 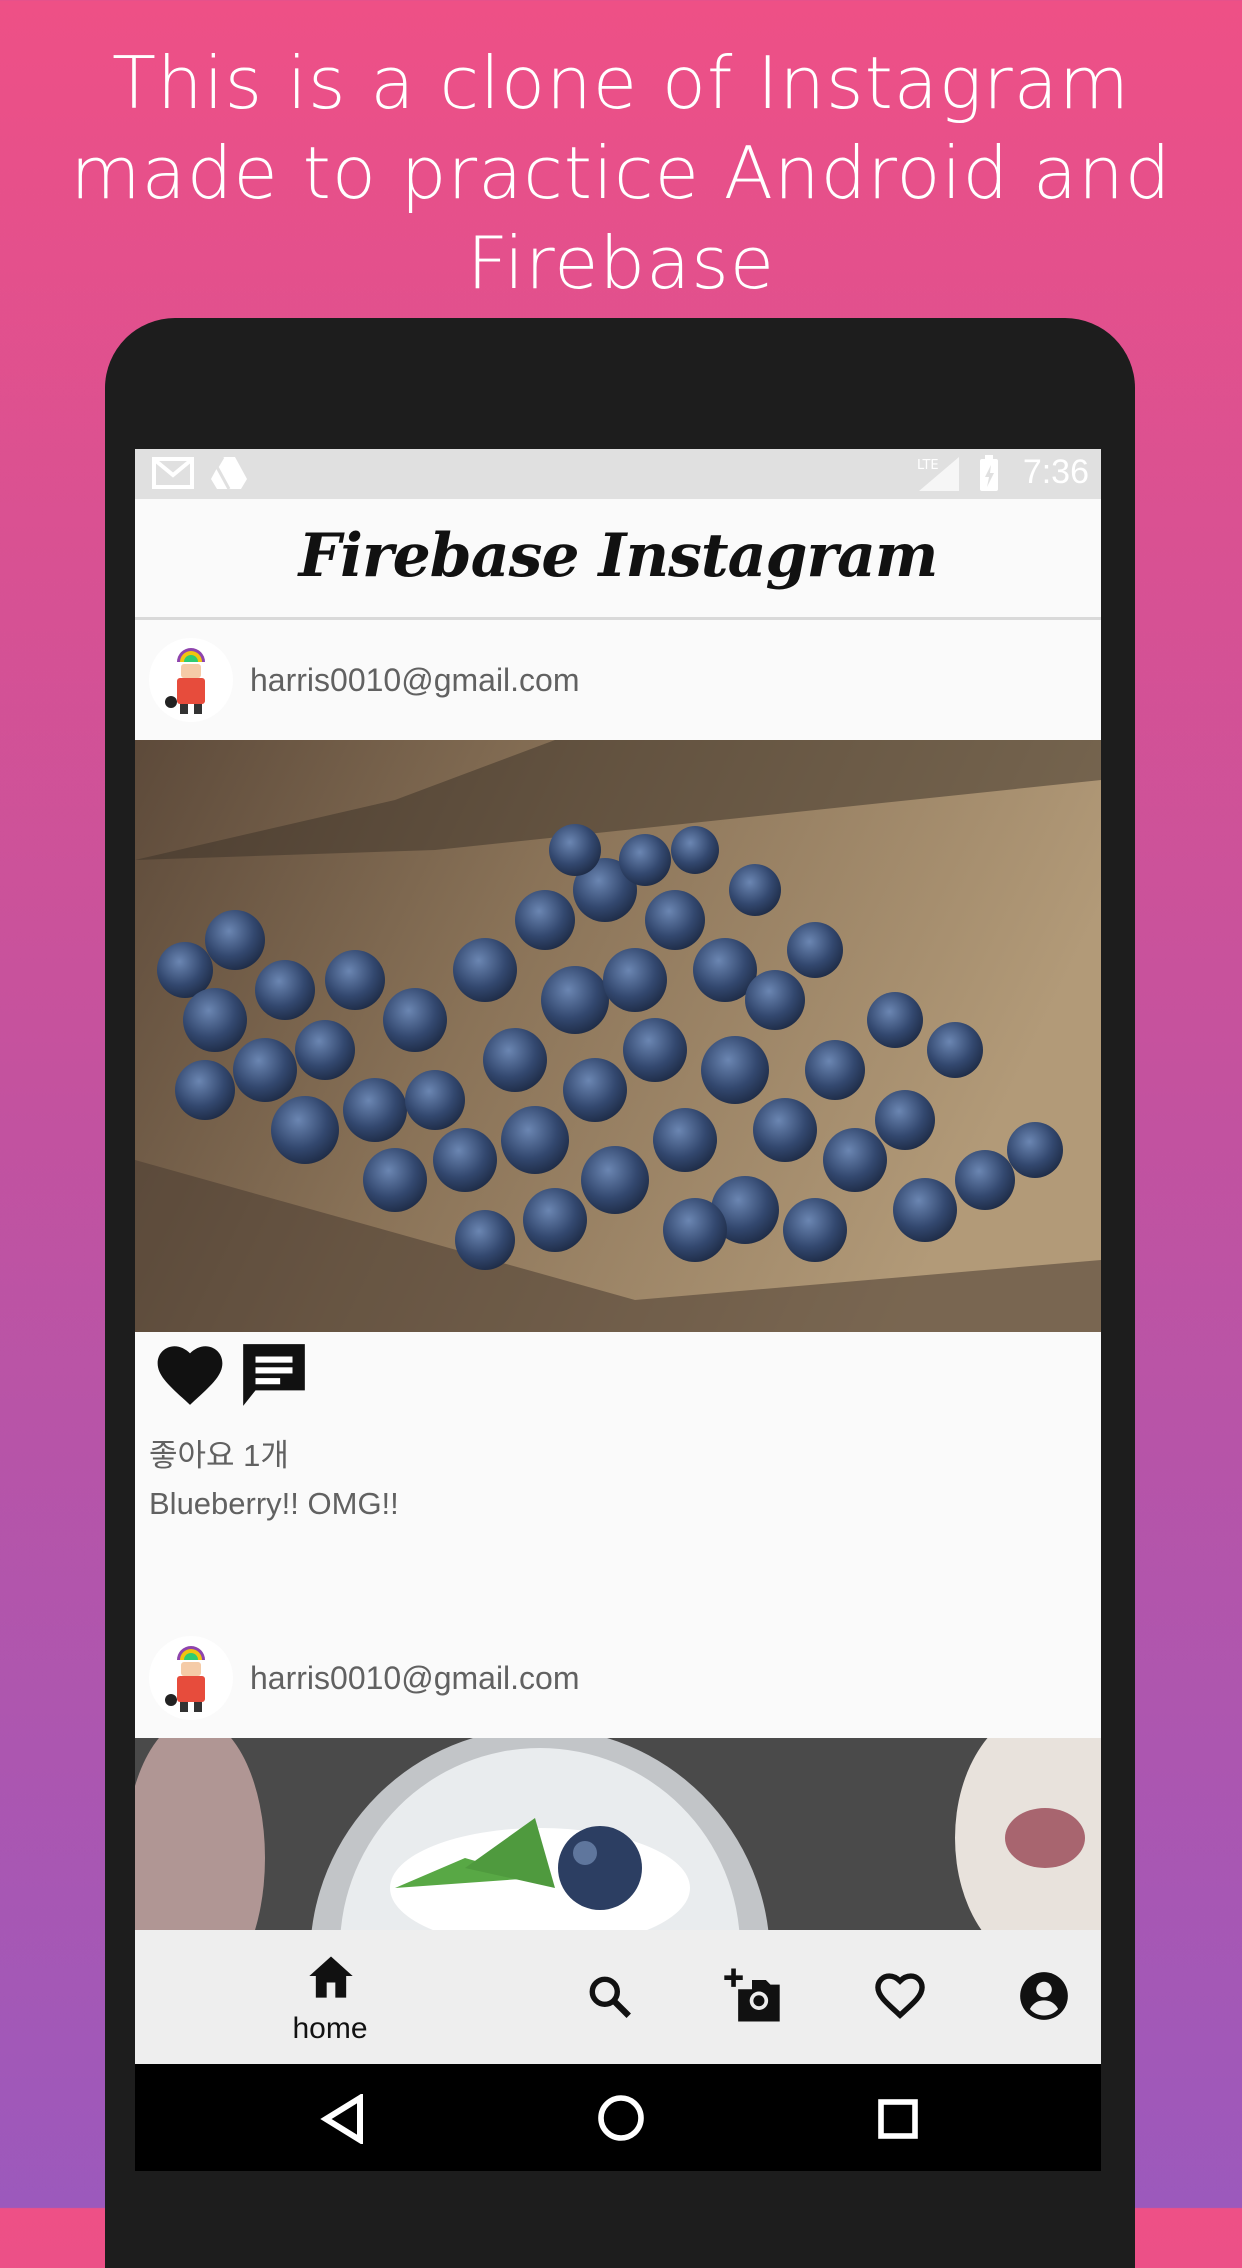 I want to click on nav-home: home, so click(x=330, y=1997).